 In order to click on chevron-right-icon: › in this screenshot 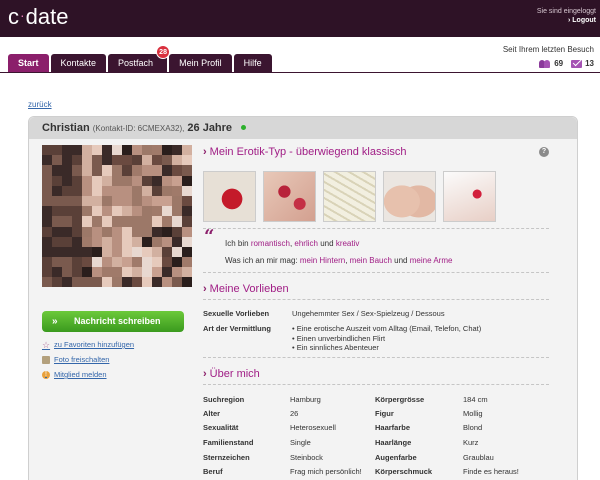, I will do `click(205, 152)`.